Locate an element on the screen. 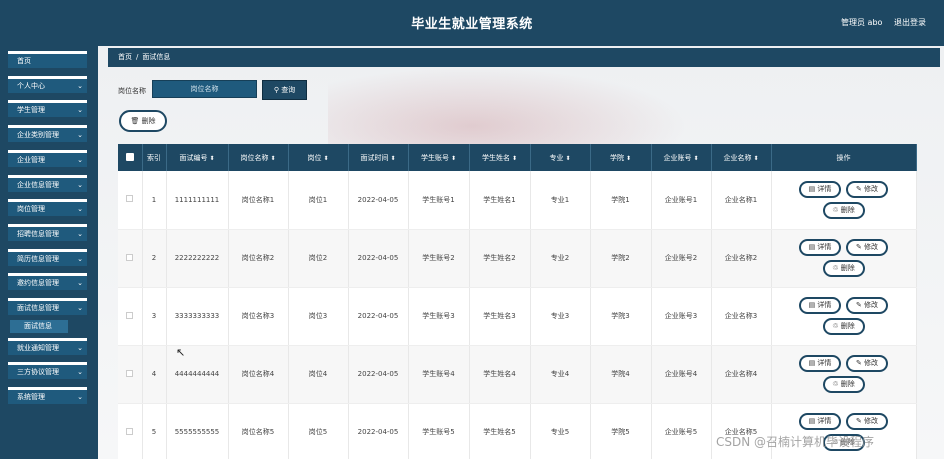 This screenshot has width=944, height=459. sidebar-item: 系统管理 ⌄ is located at coordinates (47, 396).